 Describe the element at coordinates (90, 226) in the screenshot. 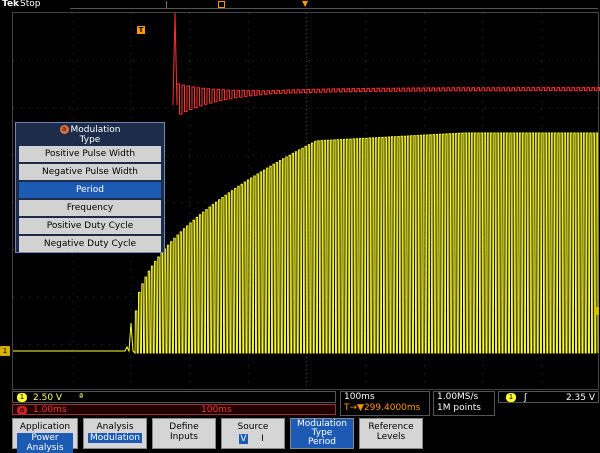

I see `menu-item: Positive Duty Cycle` at that location.